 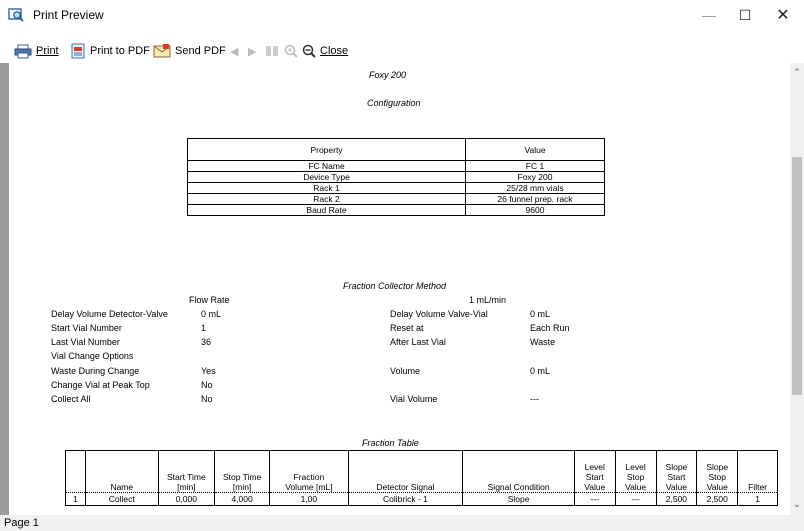 I want to click on fraction-header, so click(x=75, y=471).